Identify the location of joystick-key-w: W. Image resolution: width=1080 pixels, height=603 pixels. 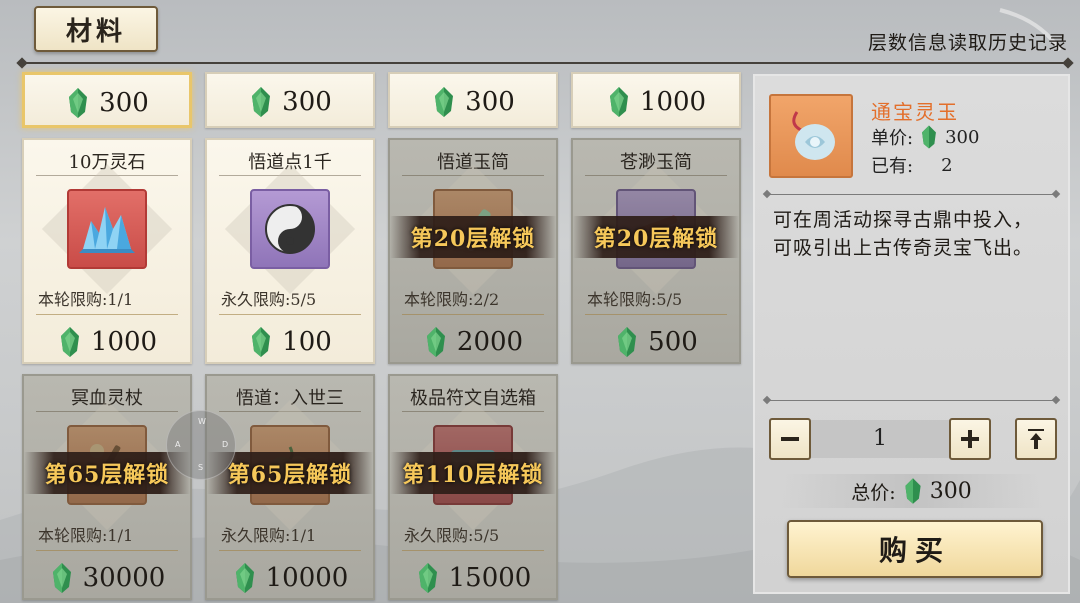
(202, 421).